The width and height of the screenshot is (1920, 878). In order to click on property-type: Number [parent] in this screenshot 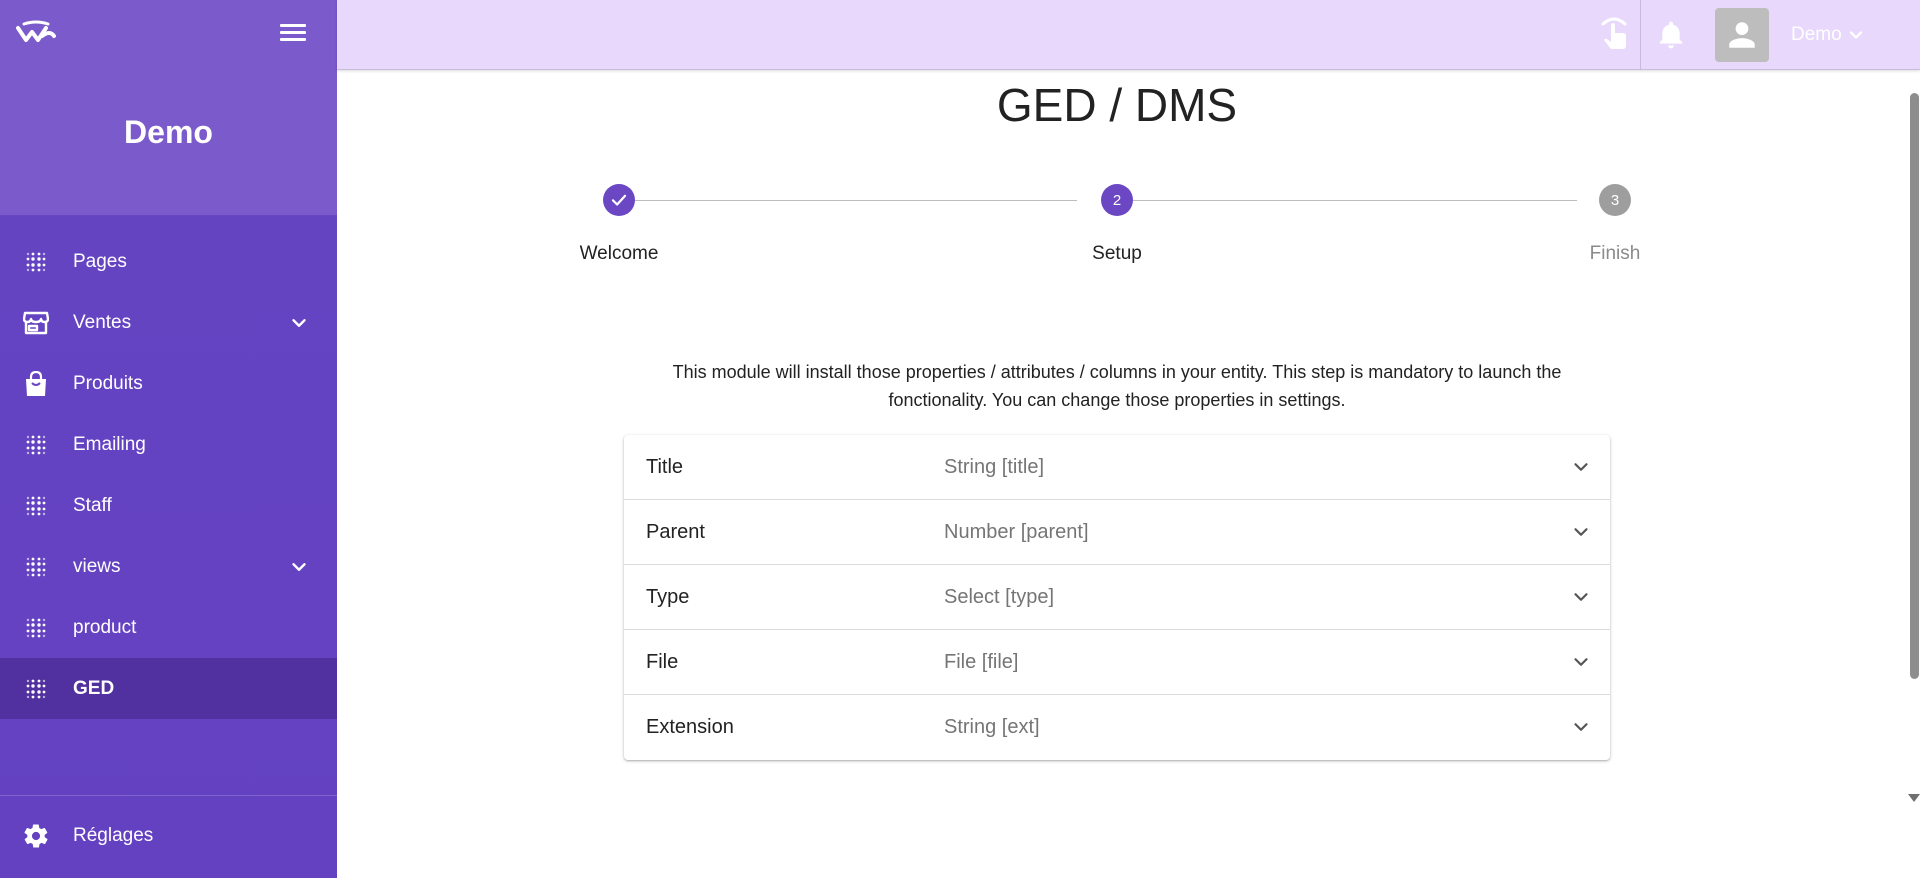, I will do `click(1016, 532)`.